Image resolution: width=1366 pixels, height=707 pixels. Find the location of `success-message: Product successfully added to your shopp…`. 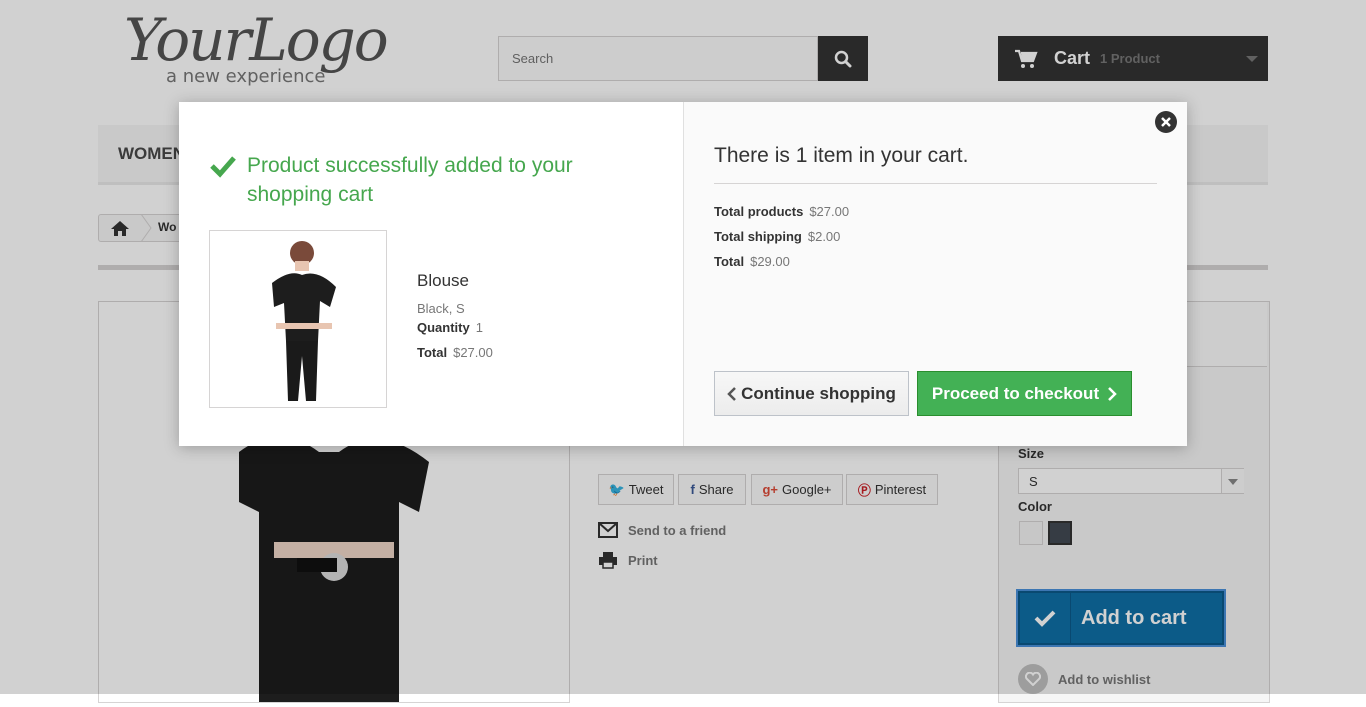

success-message: Product successfully added to your shopp… is located at coordinates (410, 180).